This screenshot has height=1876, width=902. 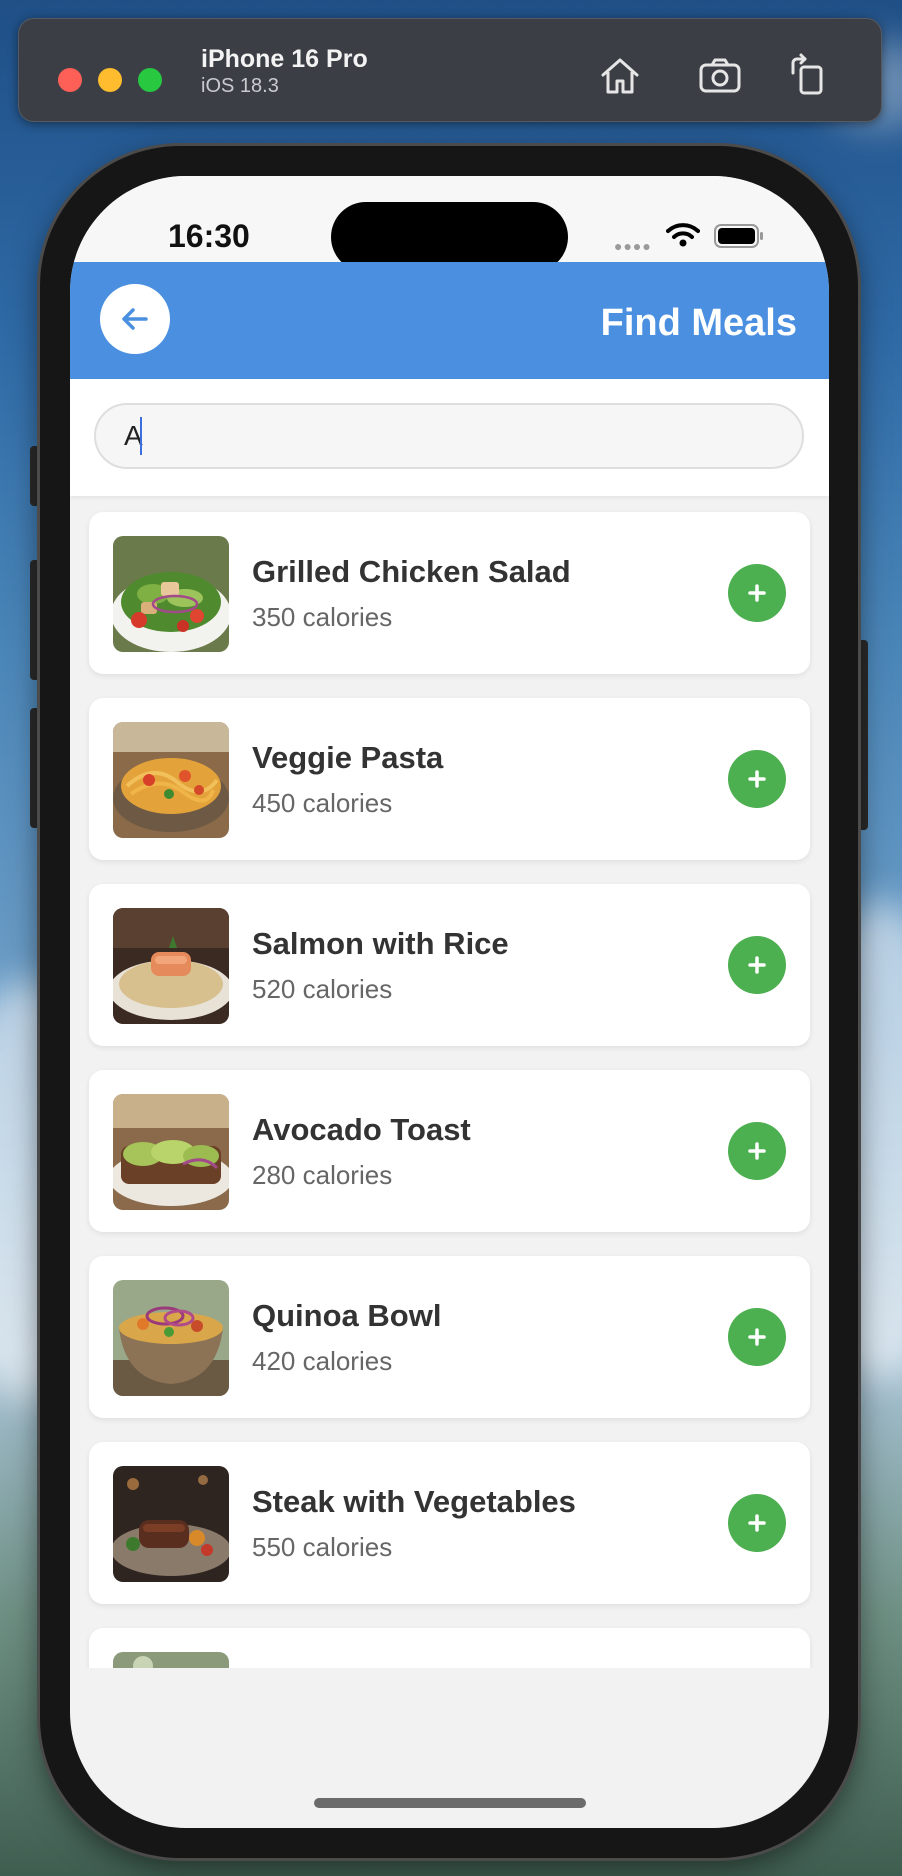 I want to click on rotate-icon, so click(x=808, y=76).